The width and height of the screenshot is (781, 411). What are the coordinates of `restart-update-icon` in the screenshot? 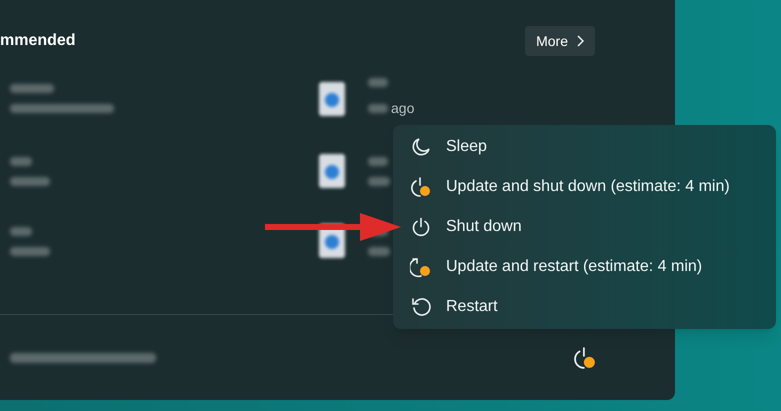 It's located at (421, 267).